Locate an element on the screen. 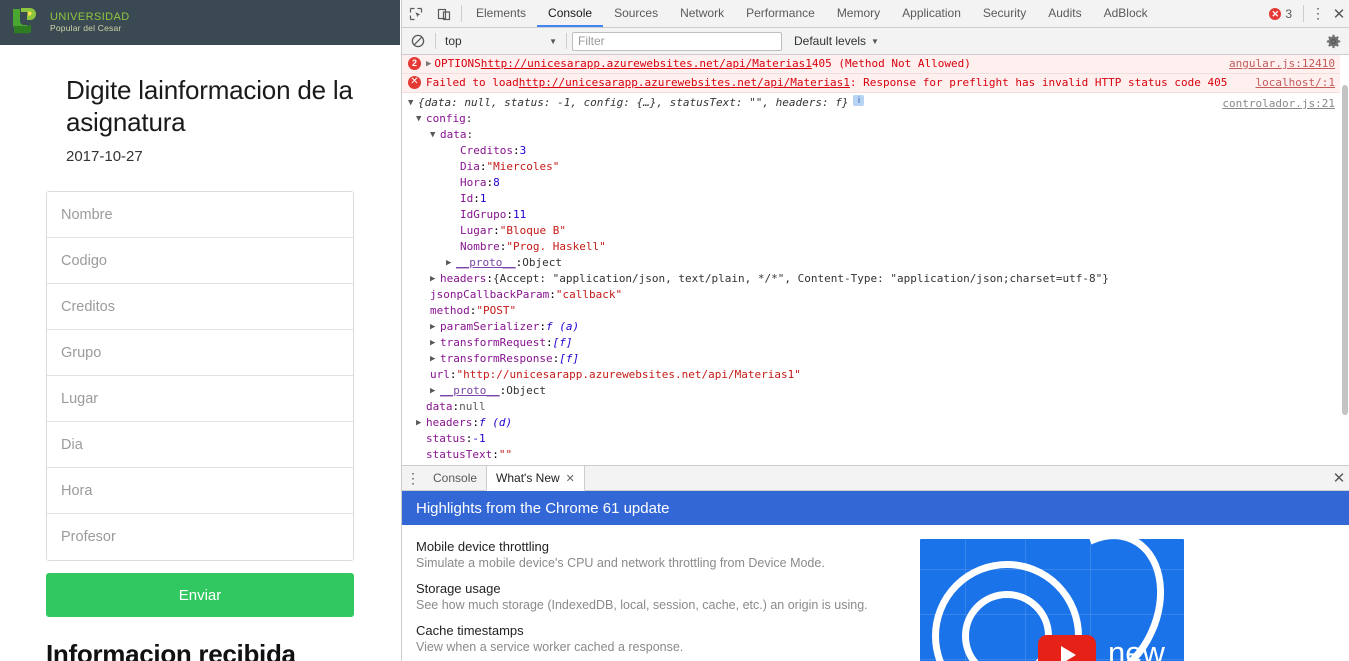  tree-row-proto-config: __proto__: Object is located at coordinates (875, 391).